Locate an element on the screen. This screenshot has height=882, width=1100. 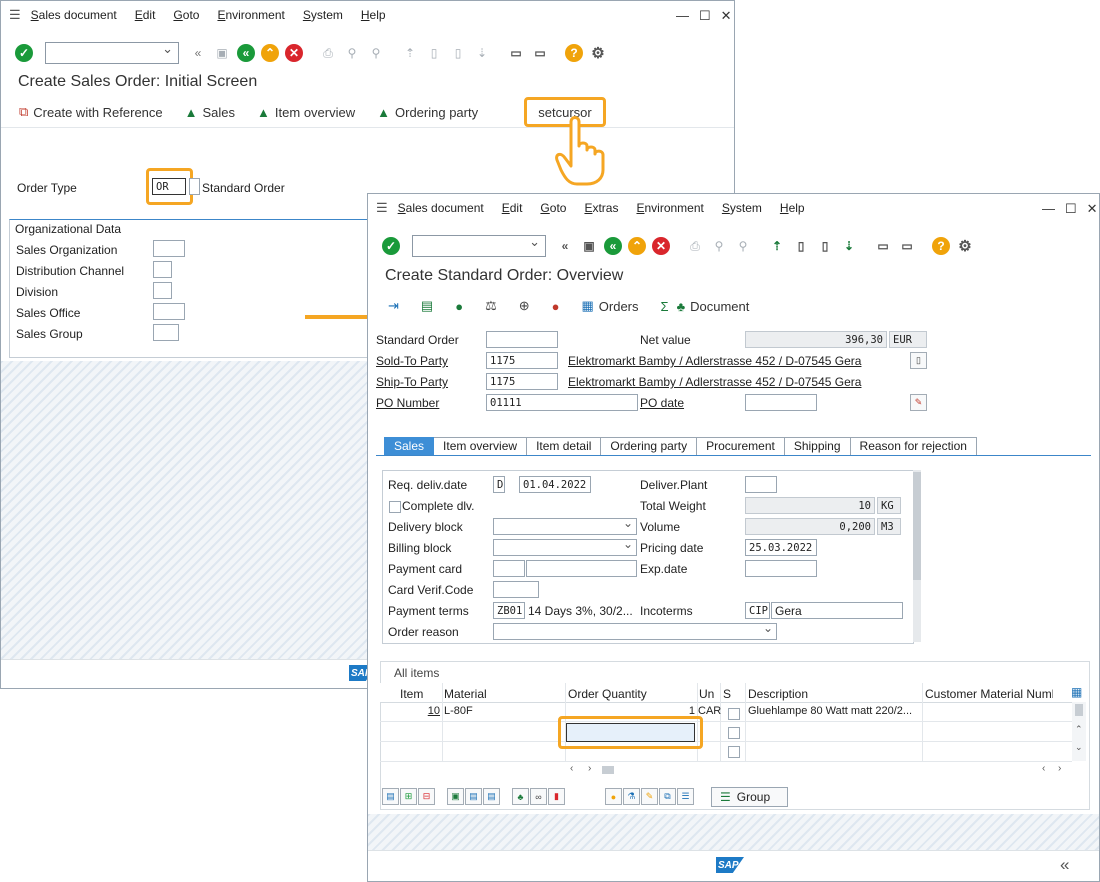
ordering-party-button: ▲ Ordering party is located at coordinates (427, 112).